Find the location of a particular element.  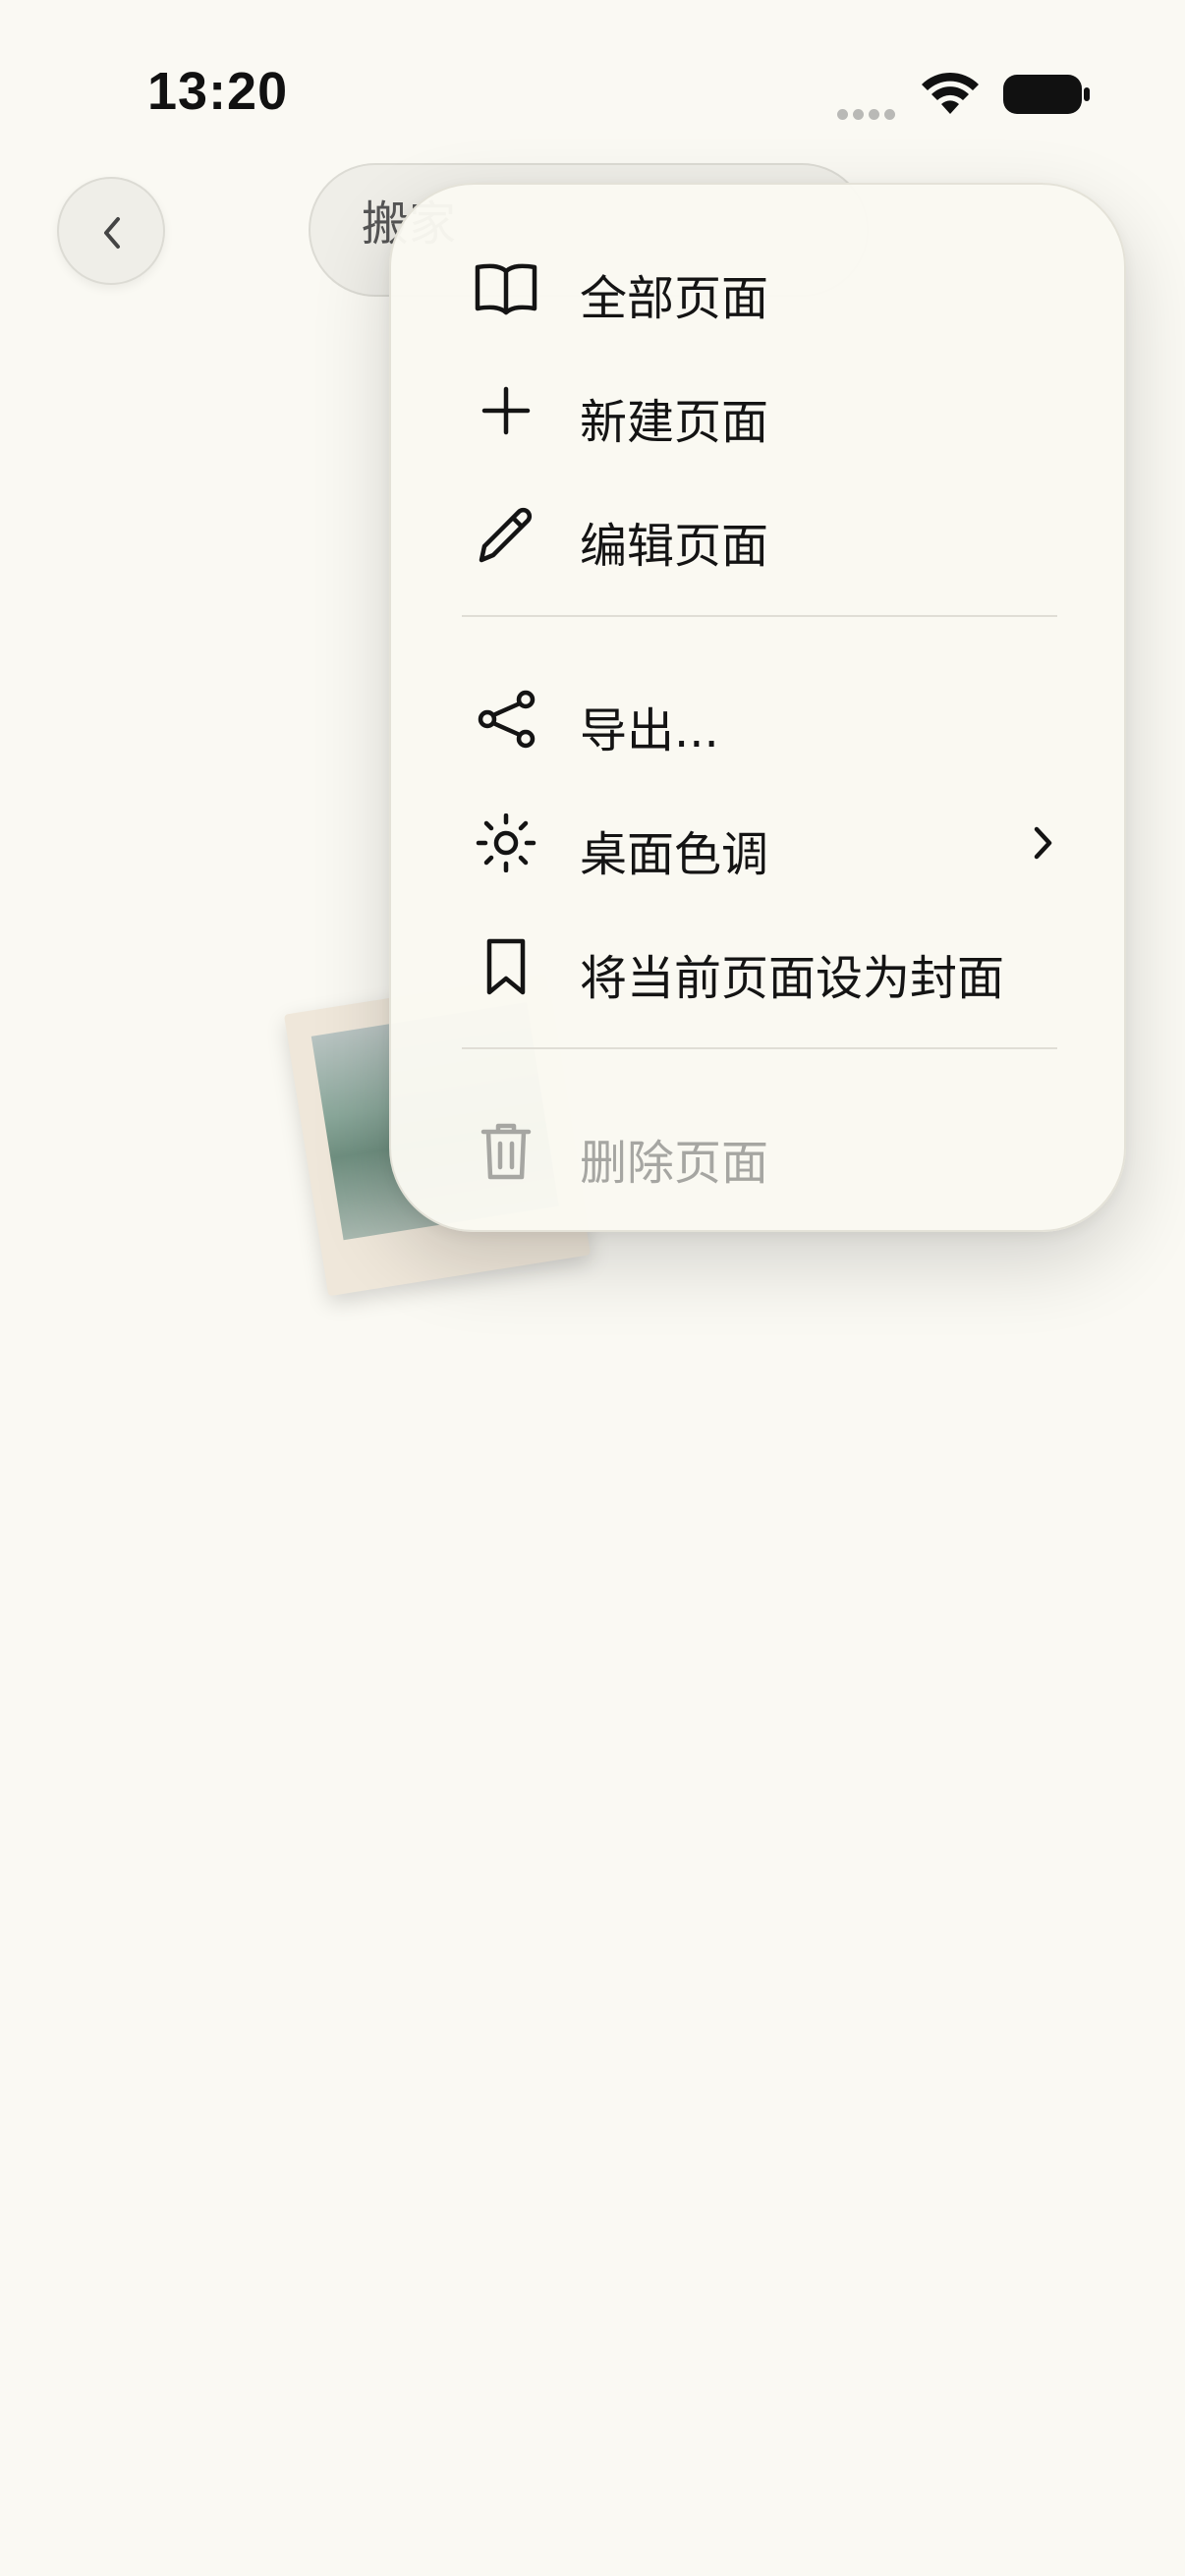

share-icon is located at coordinates (507, 719).